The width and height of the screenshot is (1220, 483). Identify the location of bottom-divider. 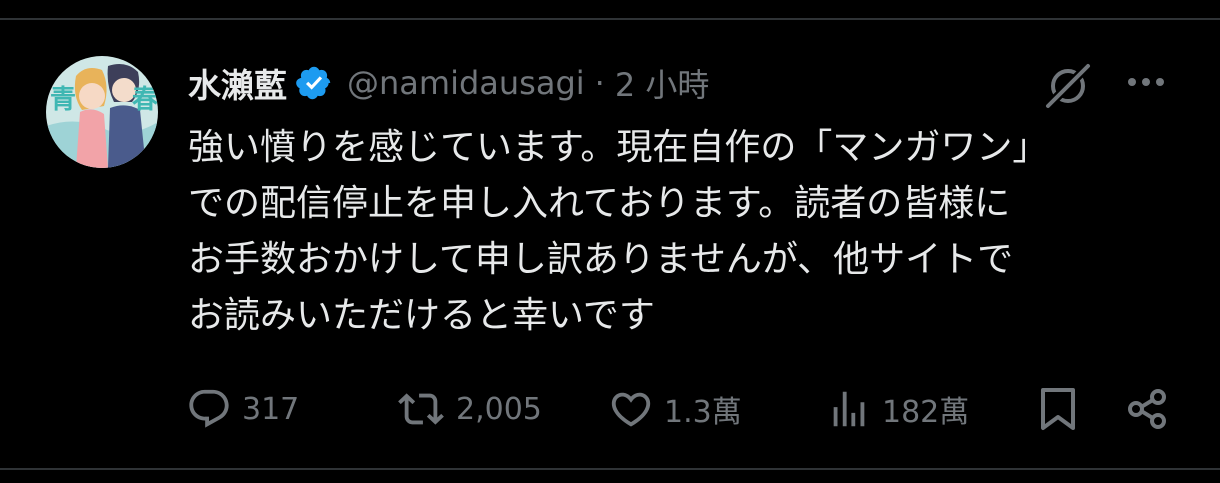
(610, 469).